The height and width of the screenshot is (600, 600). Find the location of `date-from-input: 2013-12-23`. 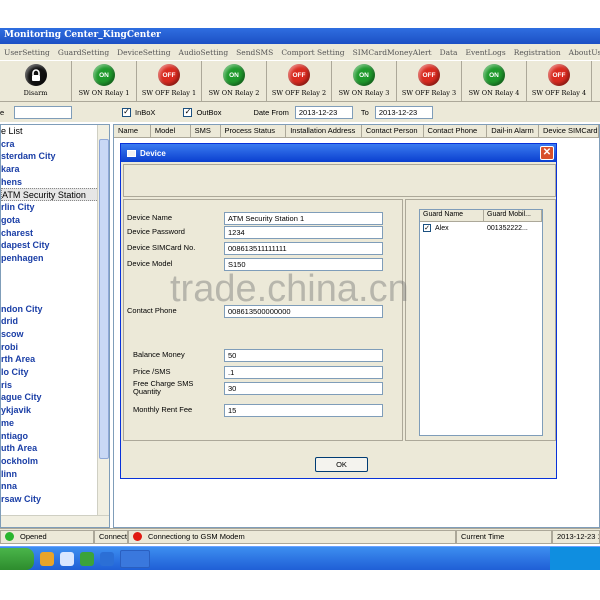

date-from-input: 2013-12-23 is located at coordinates (323, 112).